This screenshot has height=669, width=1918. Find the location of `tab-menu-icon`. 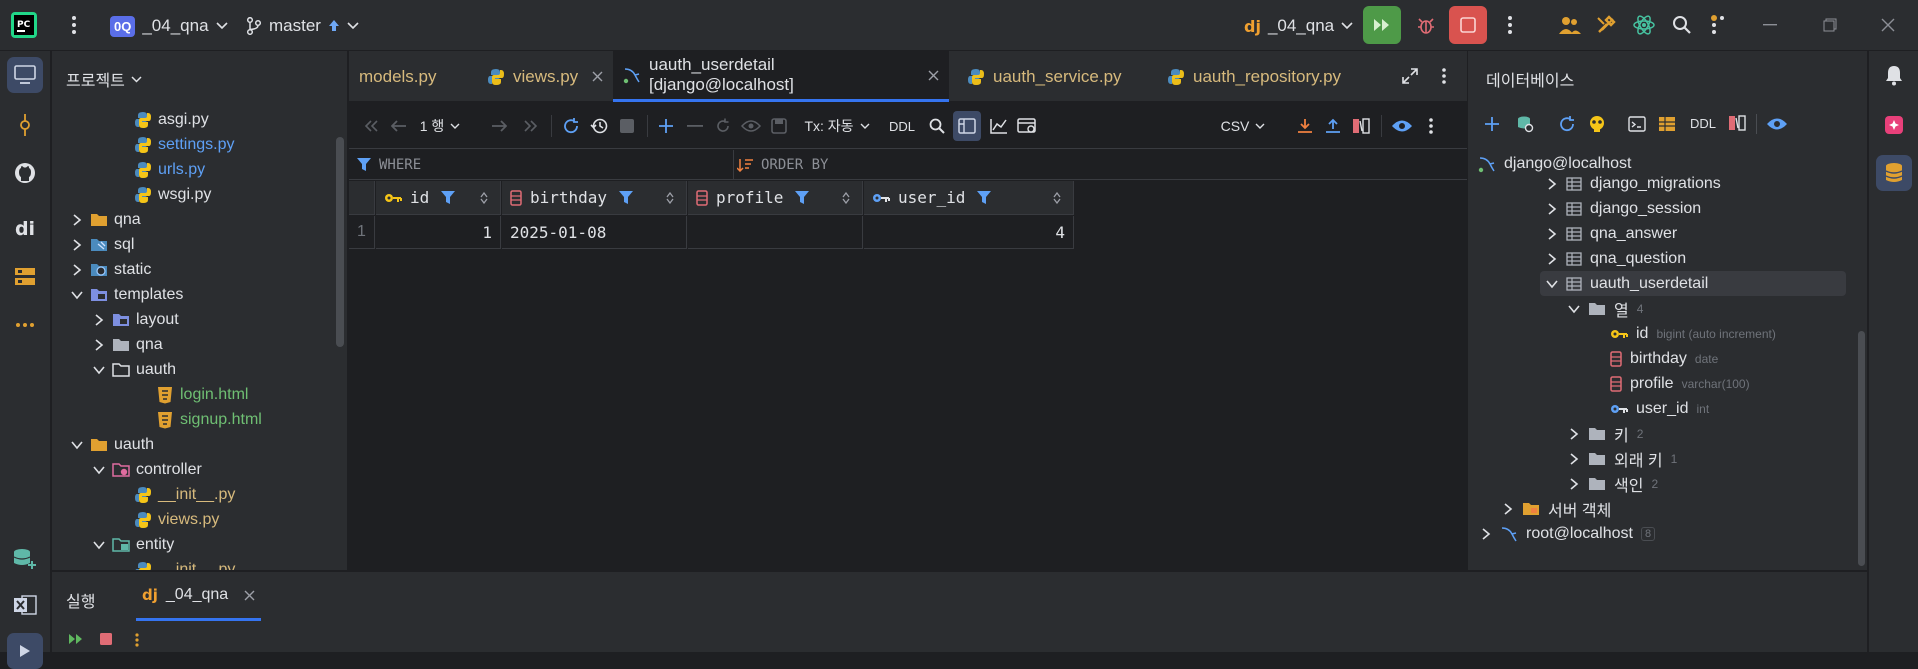

tab-menu-icon is located at coordinates (1444, 76).